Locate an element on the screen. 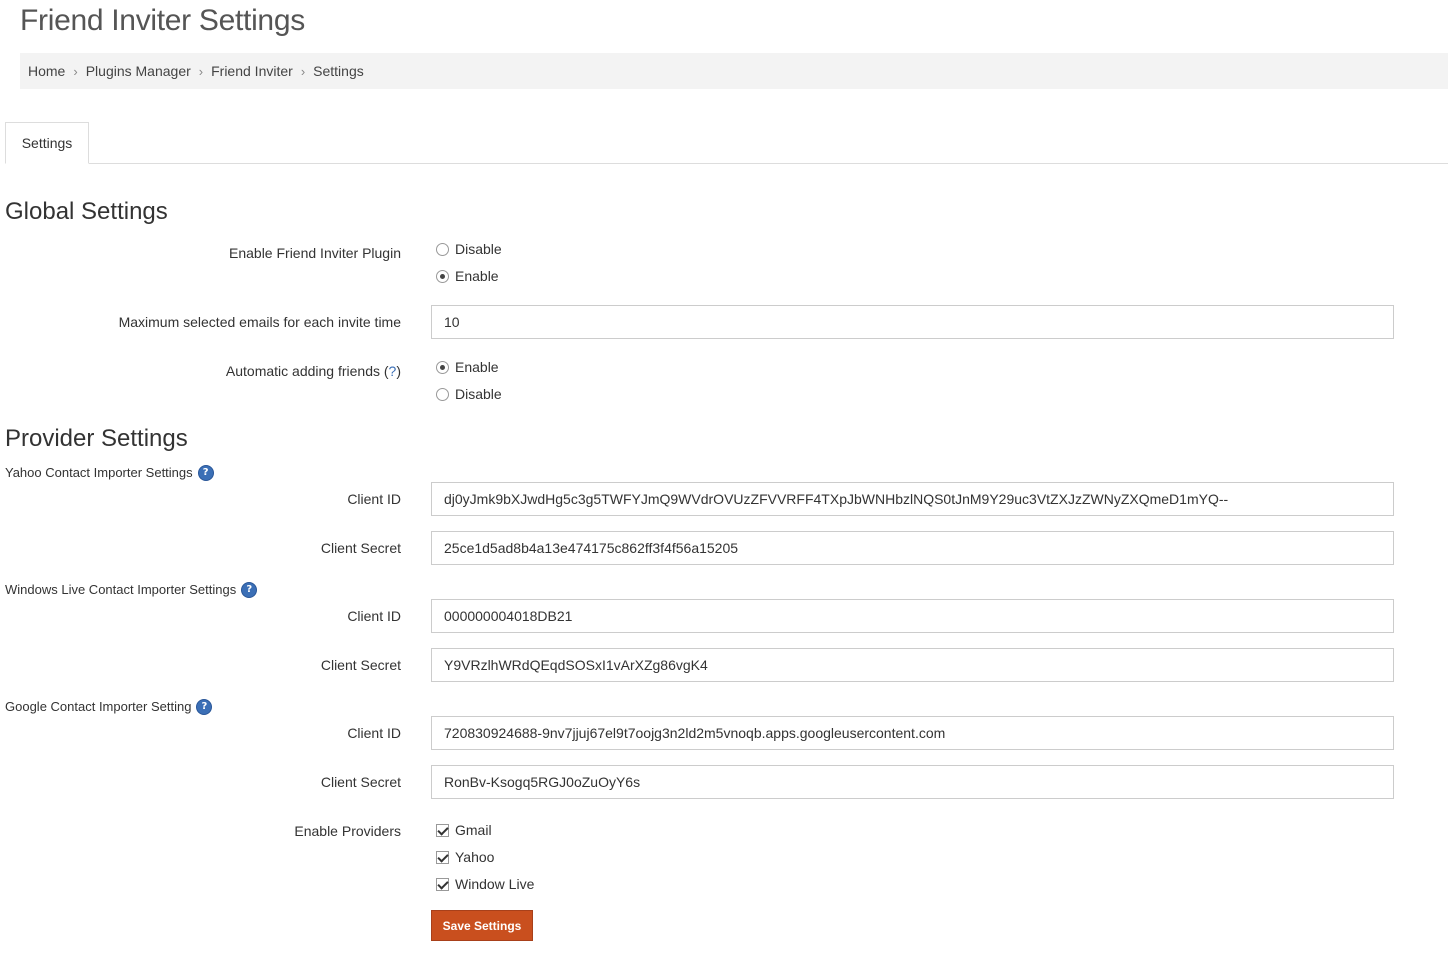 The height and width of the screenshot is (962, 1448). breadcrumb-plugins-manager: Plugins Manager is located at coordinates (138, 71).